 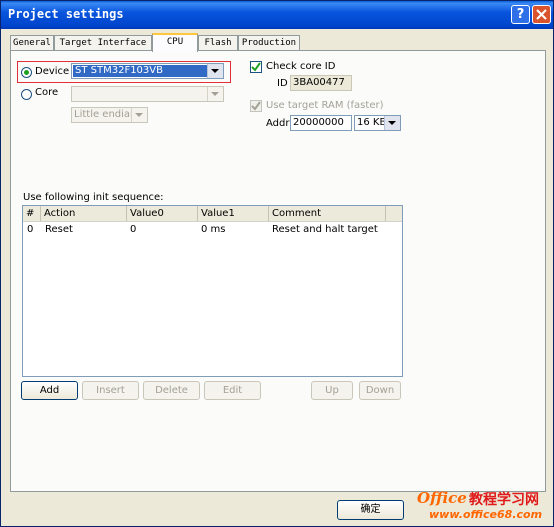 I want to click on watermark-url: www.office68.com, so click(x=486, y=514).